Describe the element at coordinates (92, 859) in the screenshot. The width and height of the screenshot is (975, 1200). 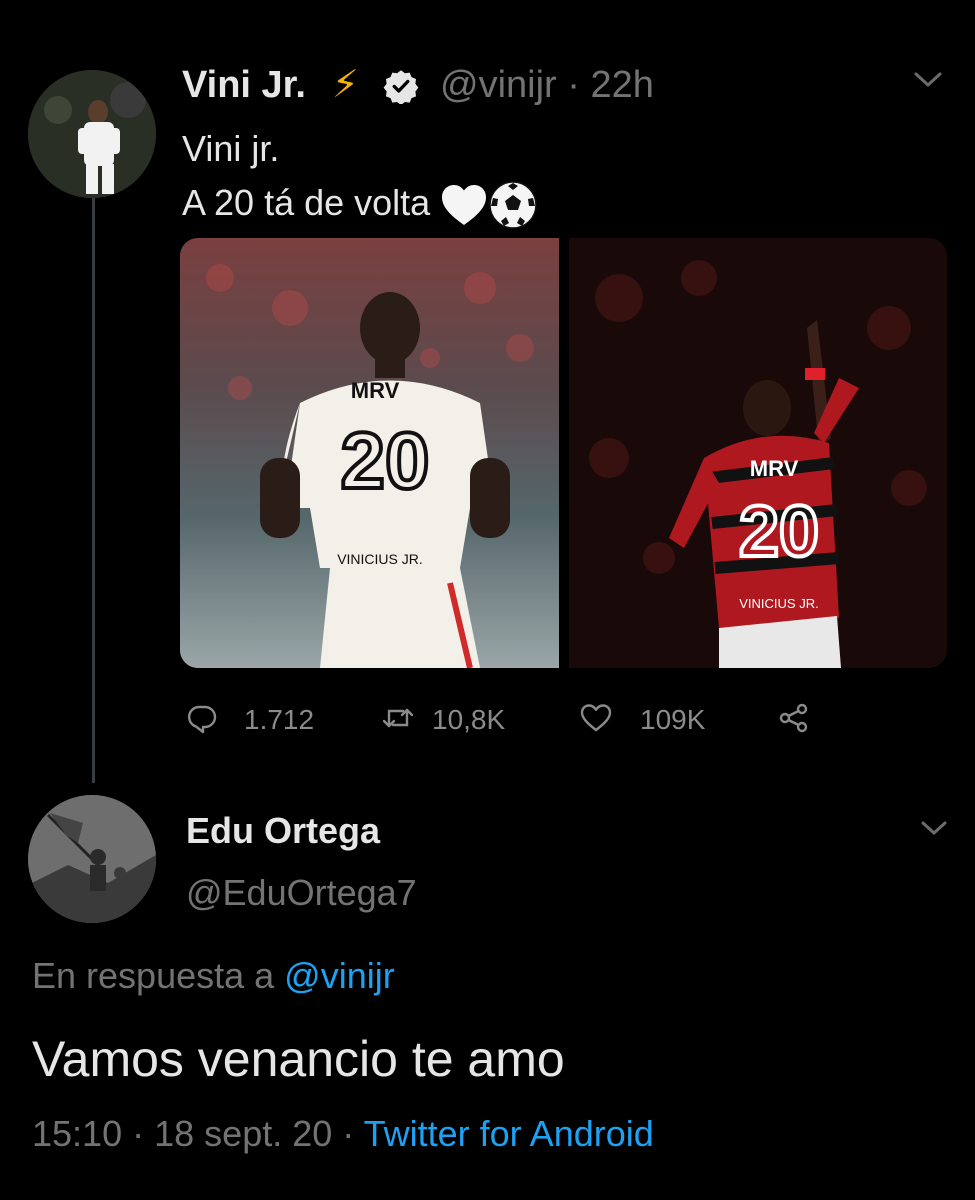
I see `reply-author-avatar` at that location.